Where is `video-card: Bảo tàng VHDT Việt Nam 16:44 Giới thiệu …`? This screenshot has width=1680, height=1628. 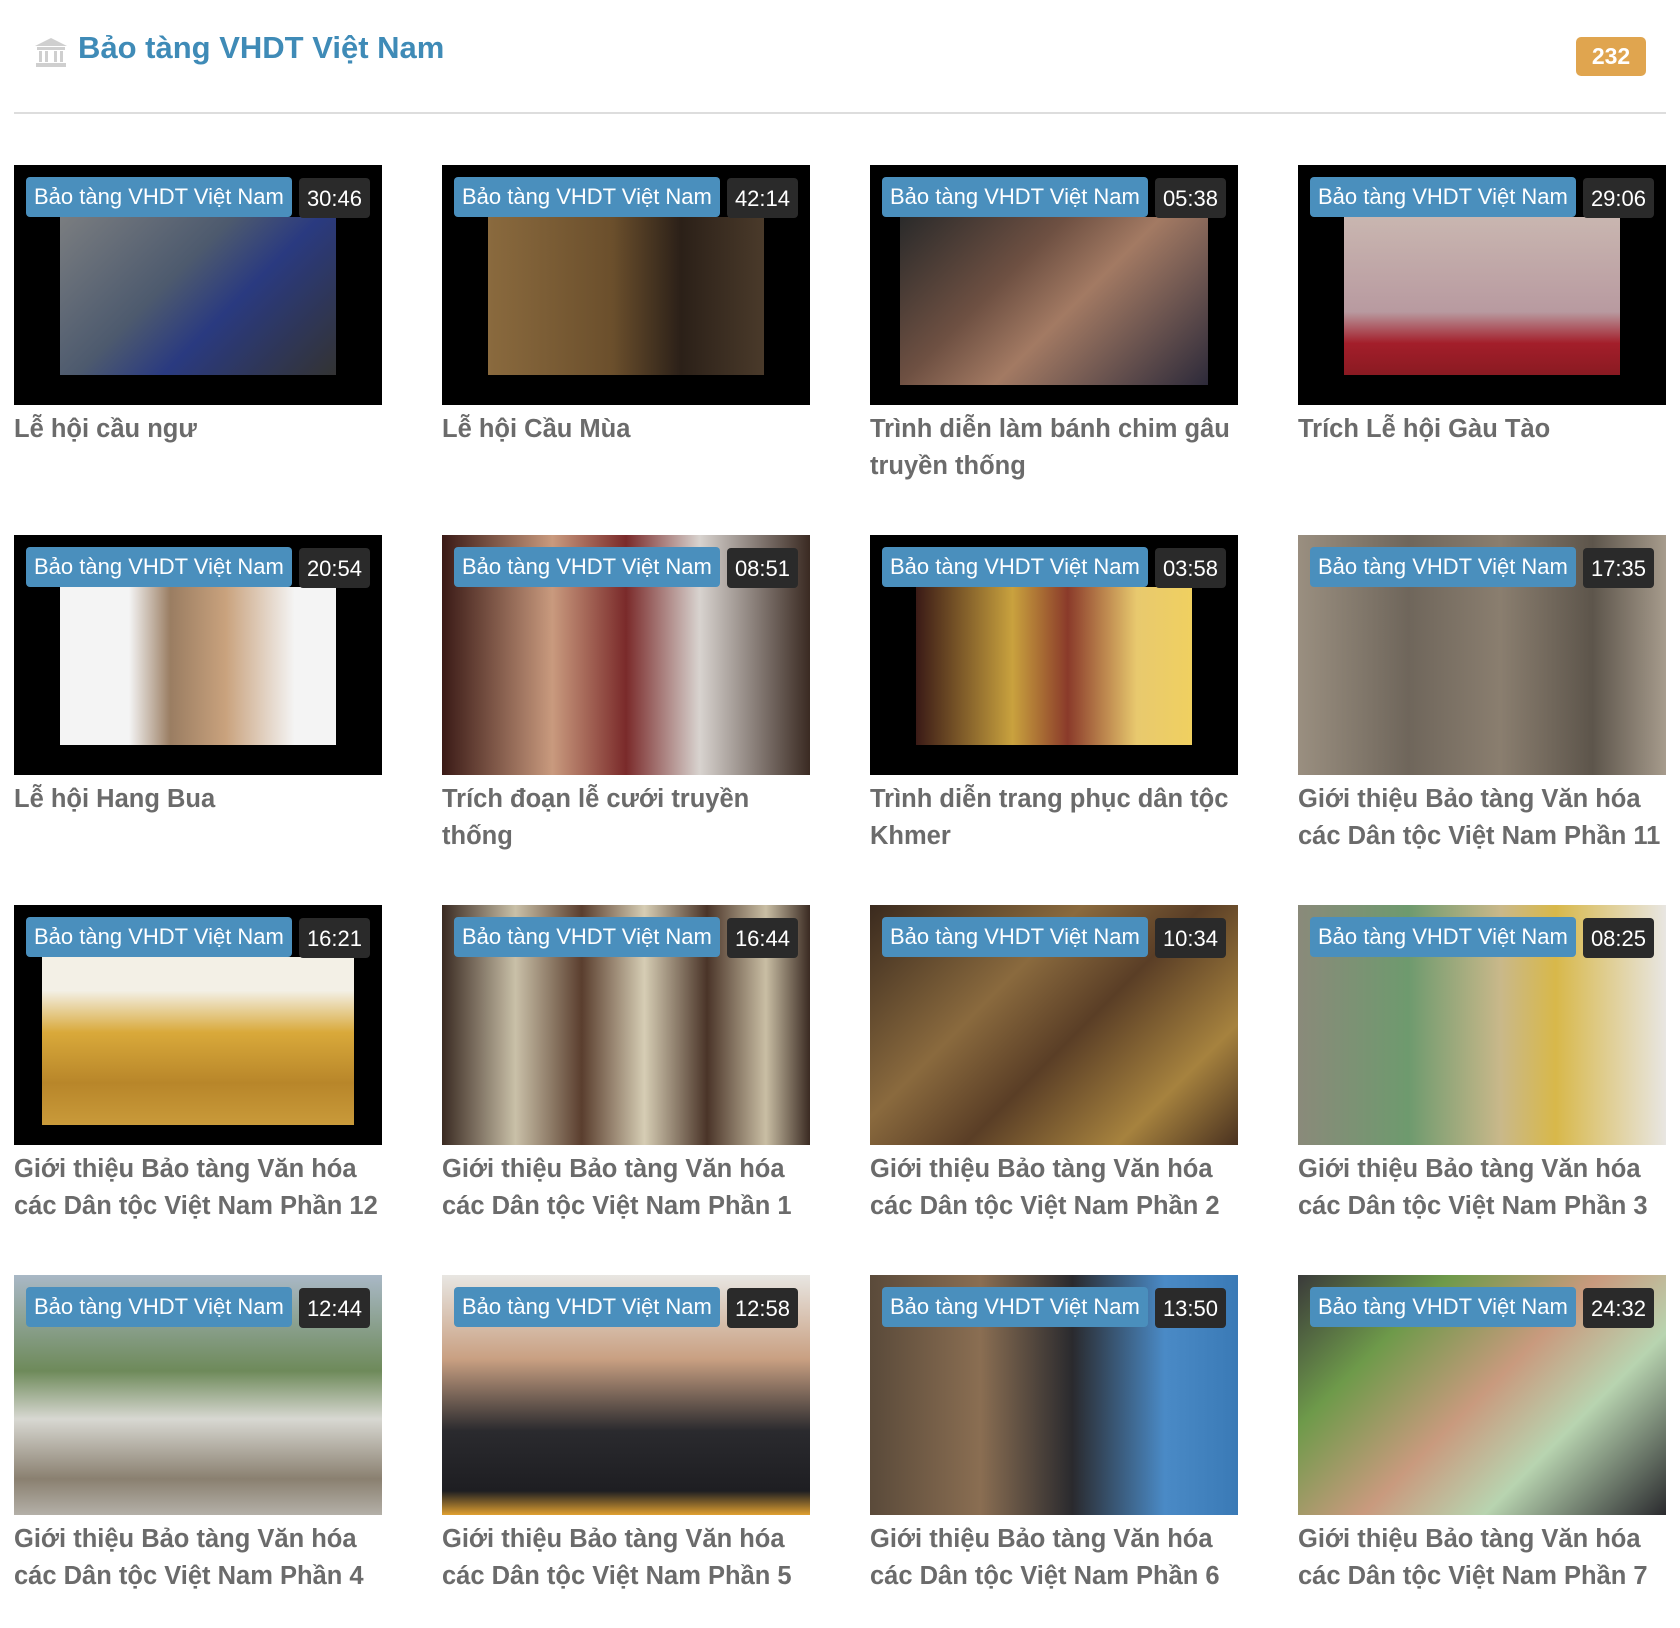
video-card: Bảo tàng VHDT Việt Nam 16:44 Giới thiệu … is located at coordinates (626, 1075).